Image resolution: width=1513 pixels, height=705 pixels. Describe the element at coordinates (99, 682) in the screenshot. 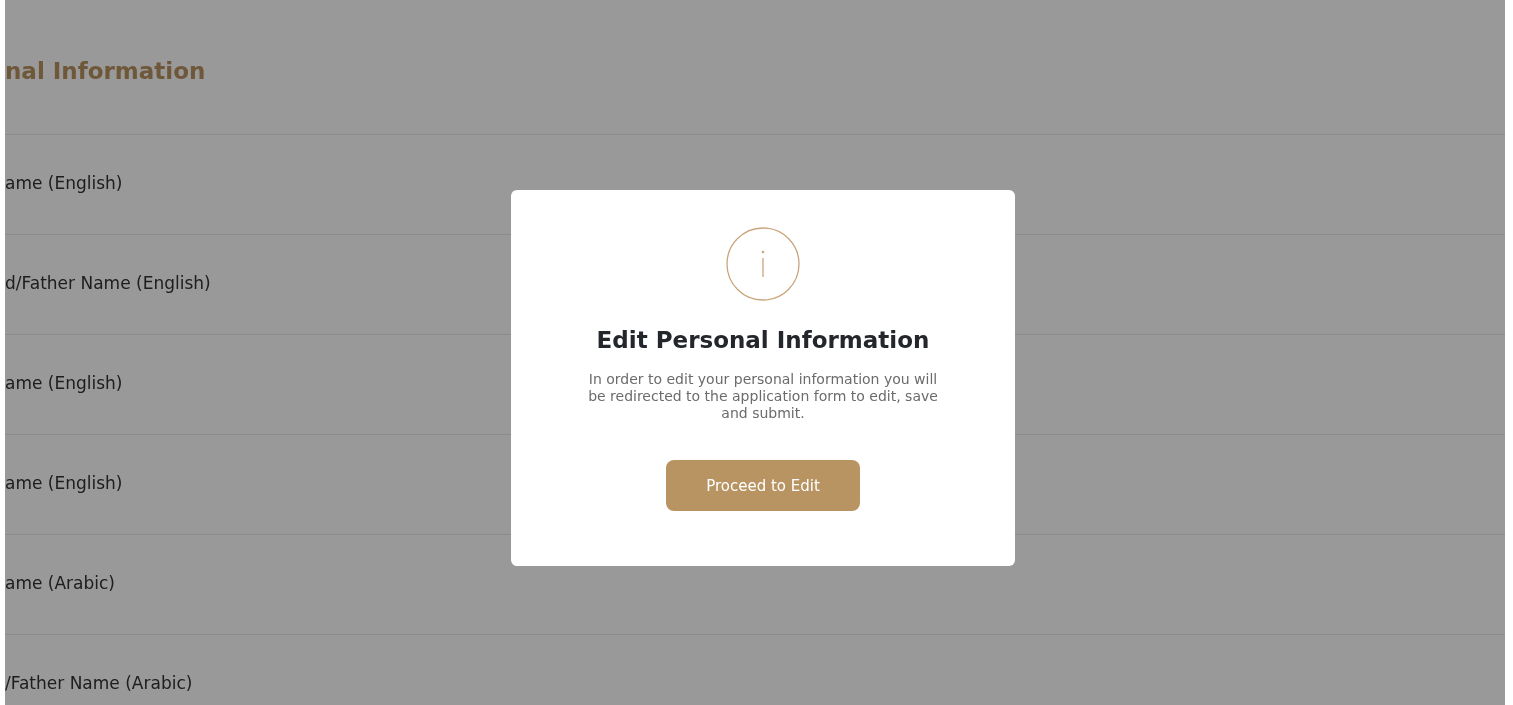

I see `field-label: /Father Name (Arabic)` at that location.